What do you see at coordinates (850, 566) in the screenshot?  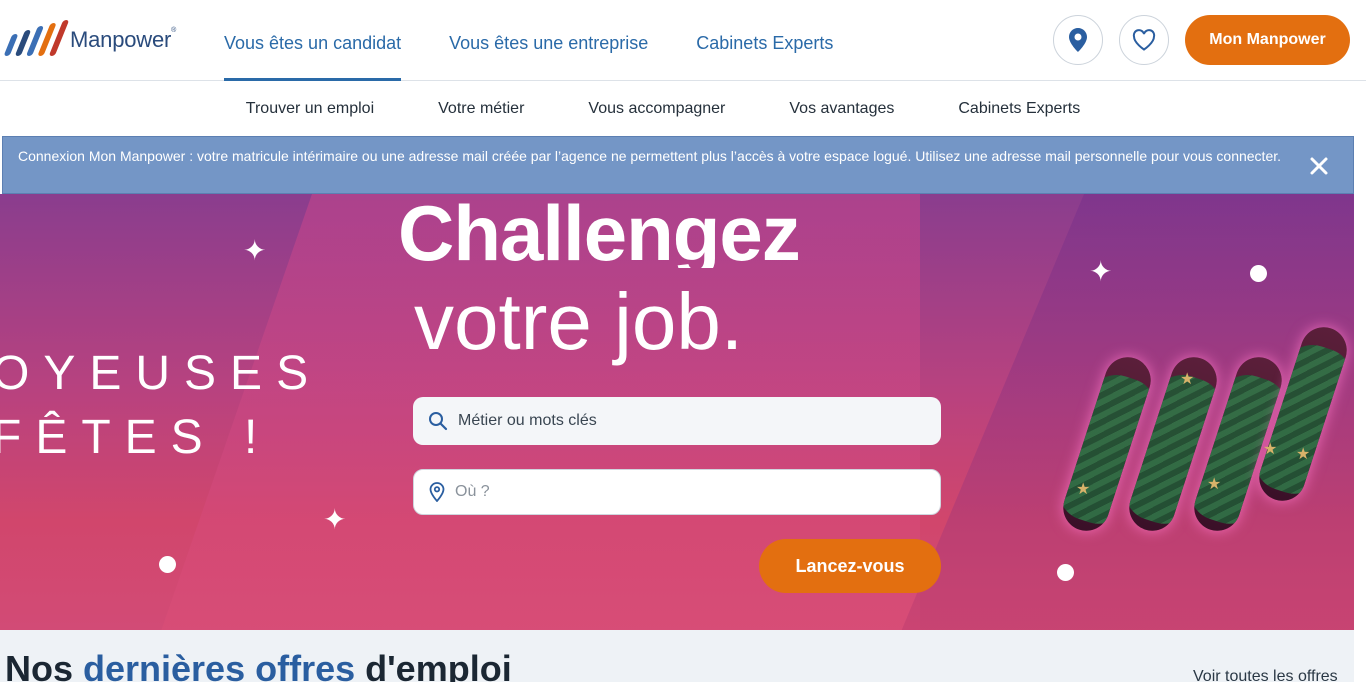 I see `search-submit-button: Lancez-vous` at bounding box center [850, 566].